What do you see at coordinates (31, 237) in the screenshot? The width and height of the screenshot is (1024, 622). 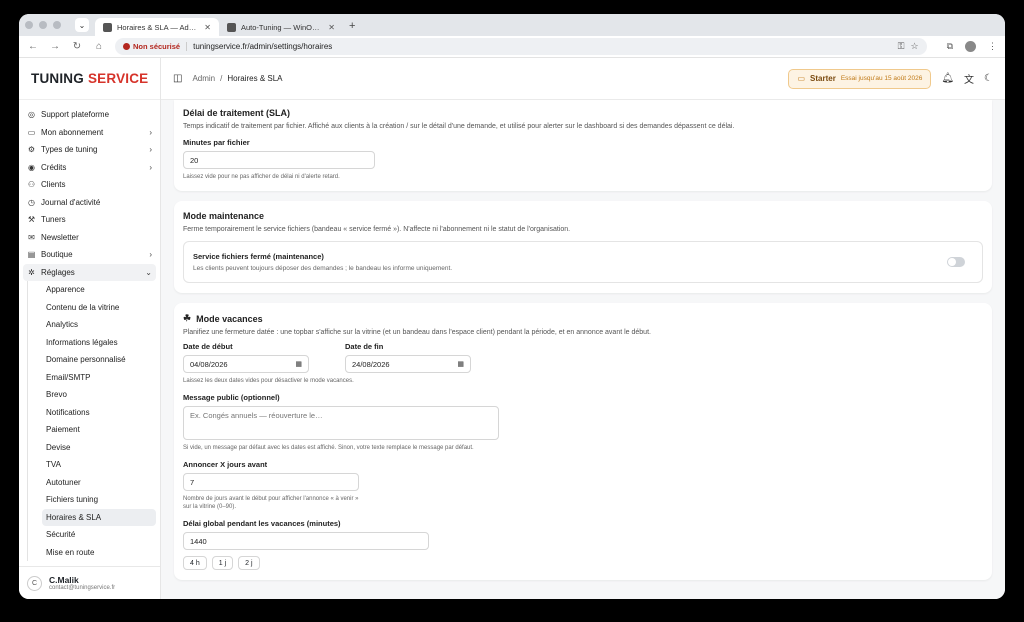 I see `mail-icon: ✉` at bounding box center [31, 237].